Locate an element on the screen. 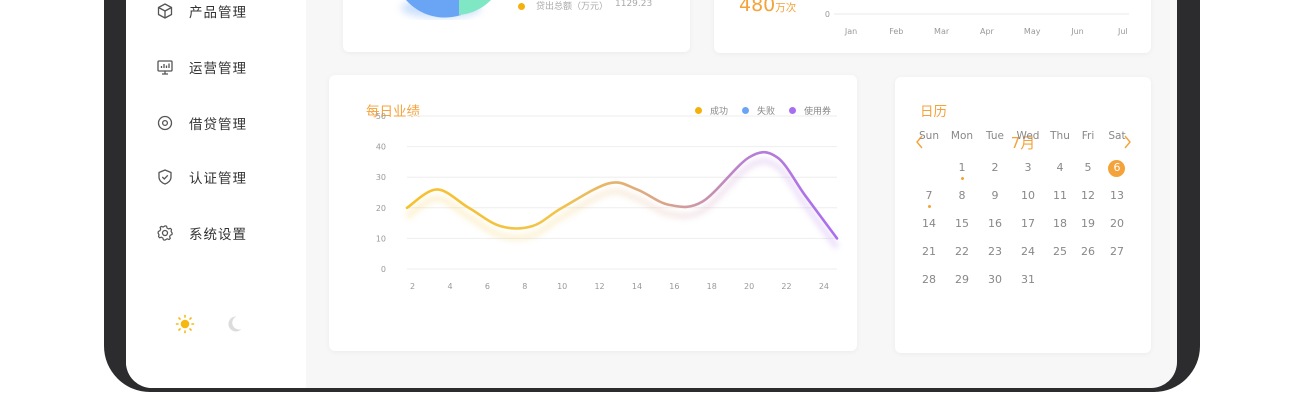 The image size is (1300, 400). calendar-day: 19 is located at coordinates (1088, 224).